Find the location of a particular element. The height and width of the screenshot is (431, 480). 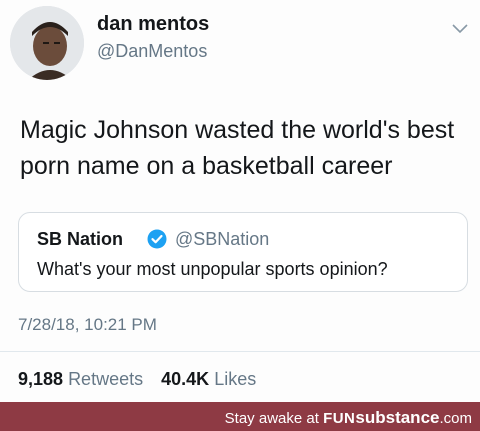

tweet-stats: 9,188 Retweets 40.4K Likes is located at coordinates (137, 379).